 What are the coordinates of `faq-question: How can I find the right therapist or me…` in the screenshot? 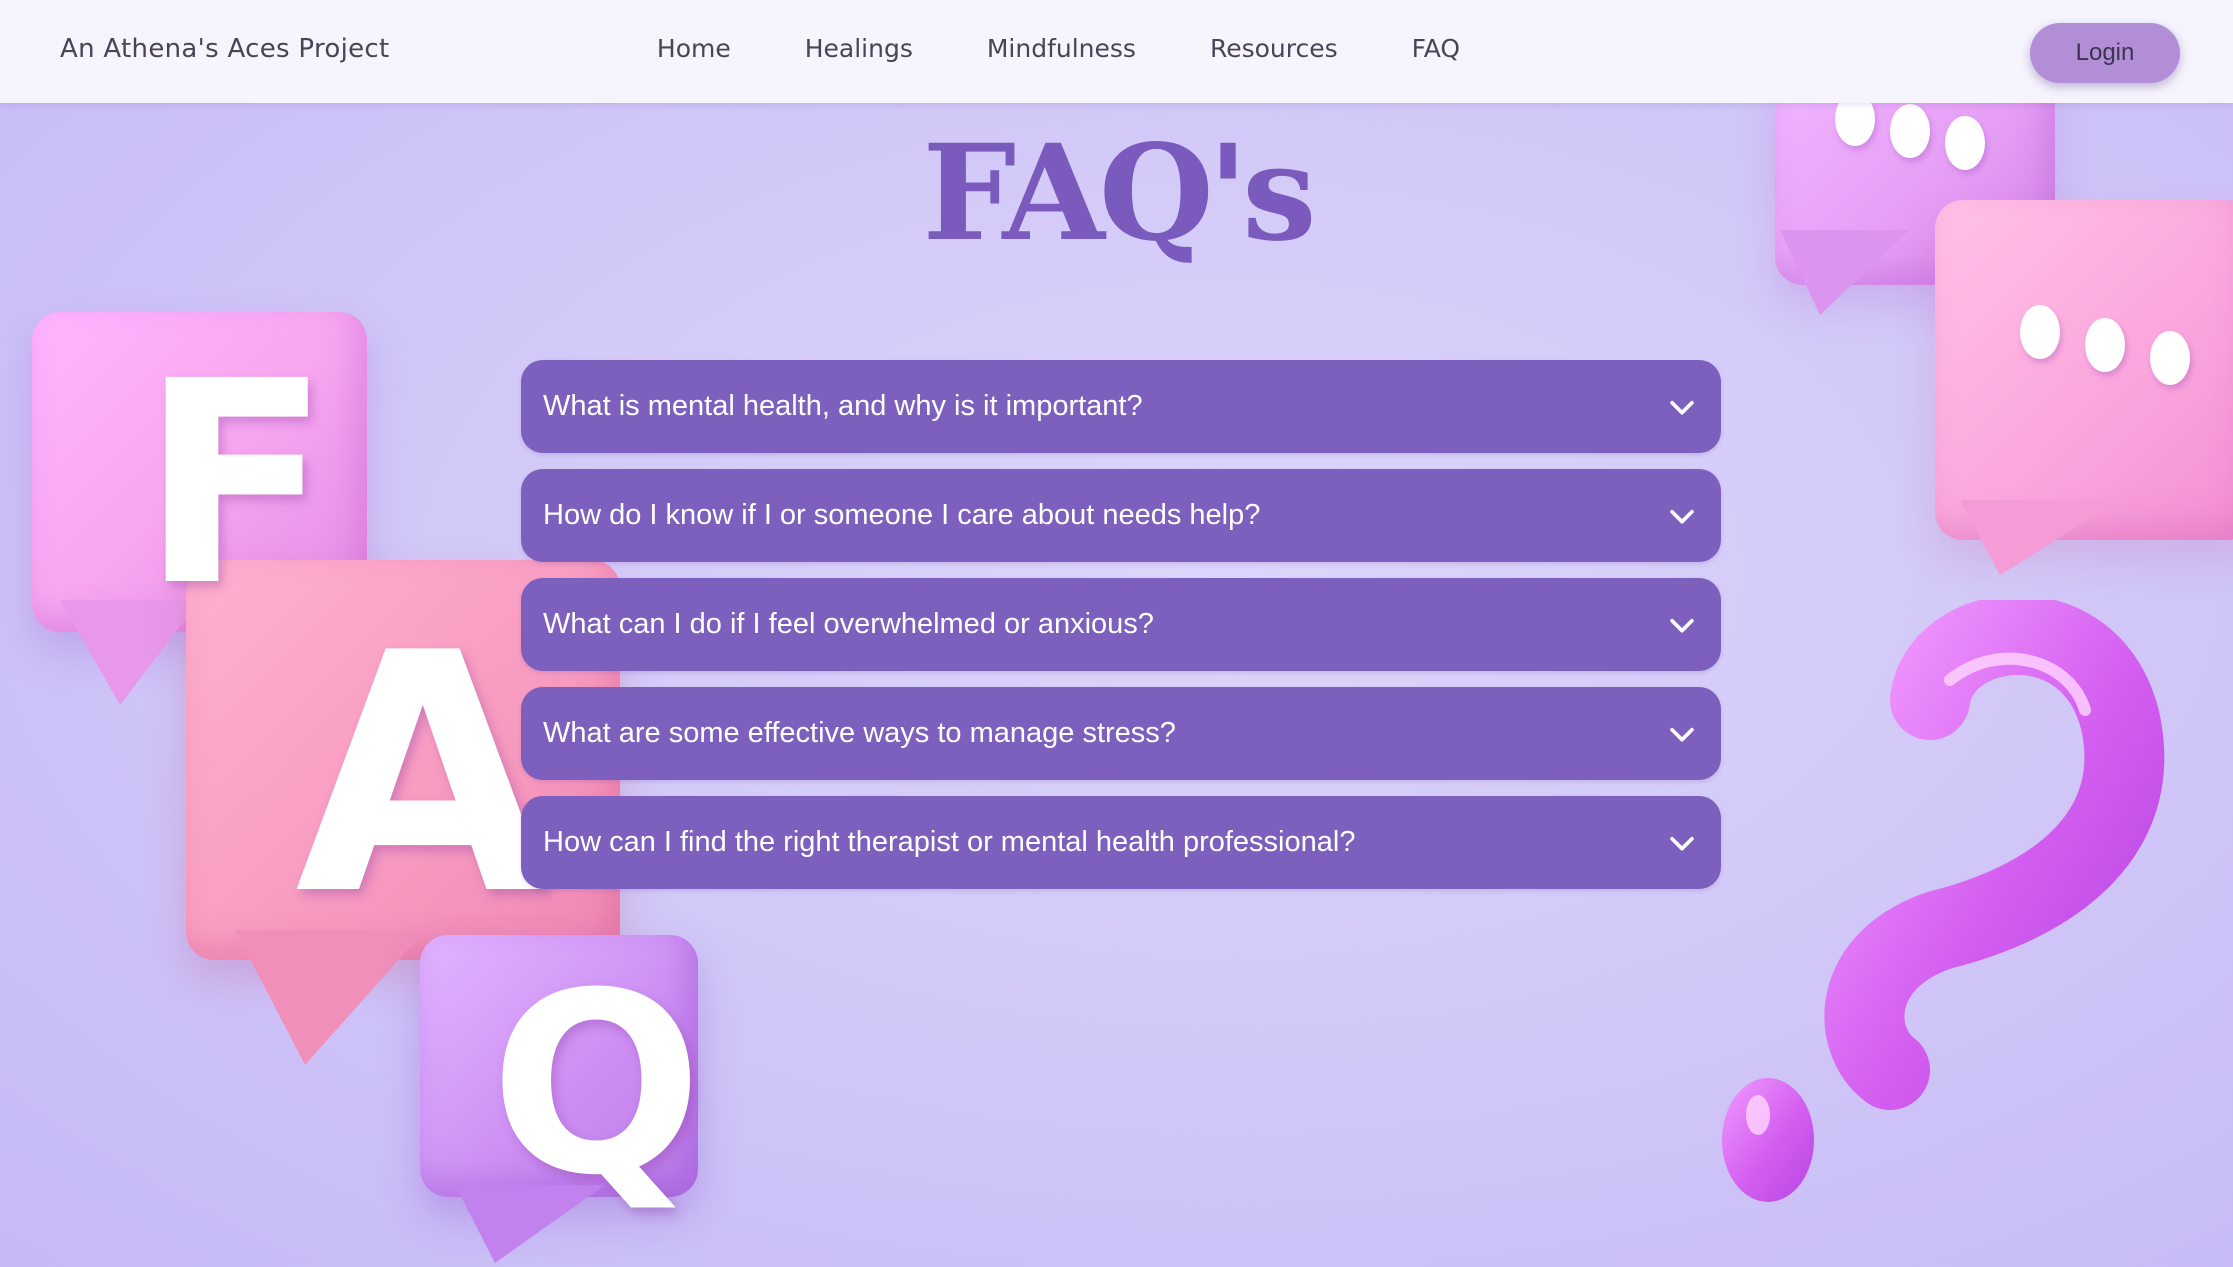 It's located at (949, 842).